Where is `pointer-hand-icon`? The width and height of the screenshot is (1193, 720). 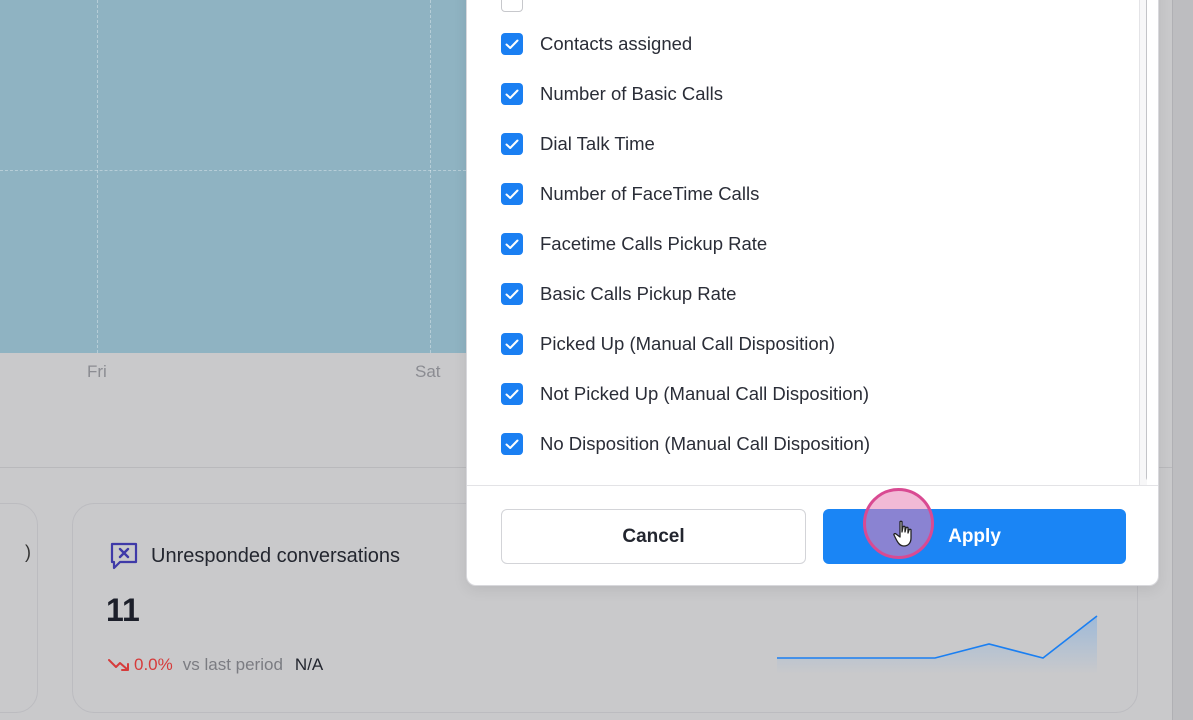
pointer-hand-icon is located at coordinates (902, 533).